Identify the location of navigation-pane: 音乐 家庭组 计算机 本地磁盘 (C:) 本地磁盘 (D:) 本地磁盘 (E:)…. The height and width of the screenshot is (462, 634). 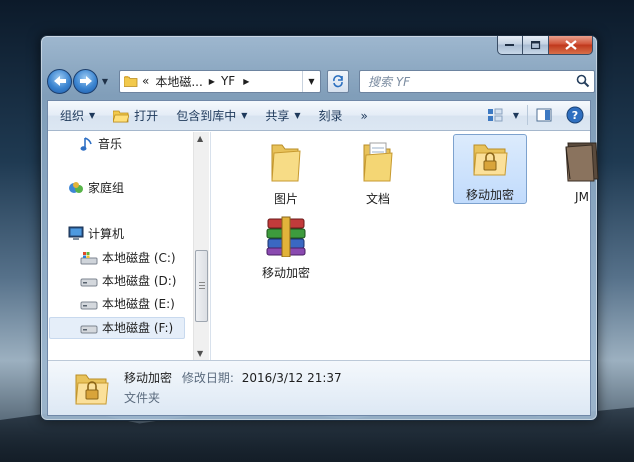
(129, 246).